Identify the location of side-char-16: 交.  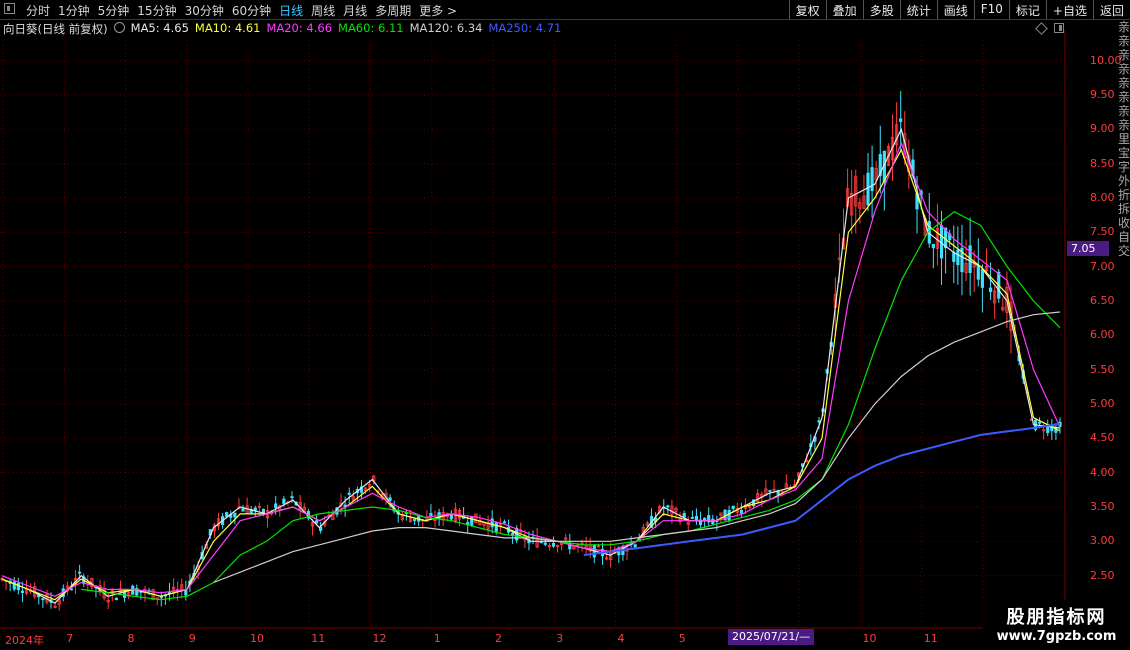
(1124, 251).